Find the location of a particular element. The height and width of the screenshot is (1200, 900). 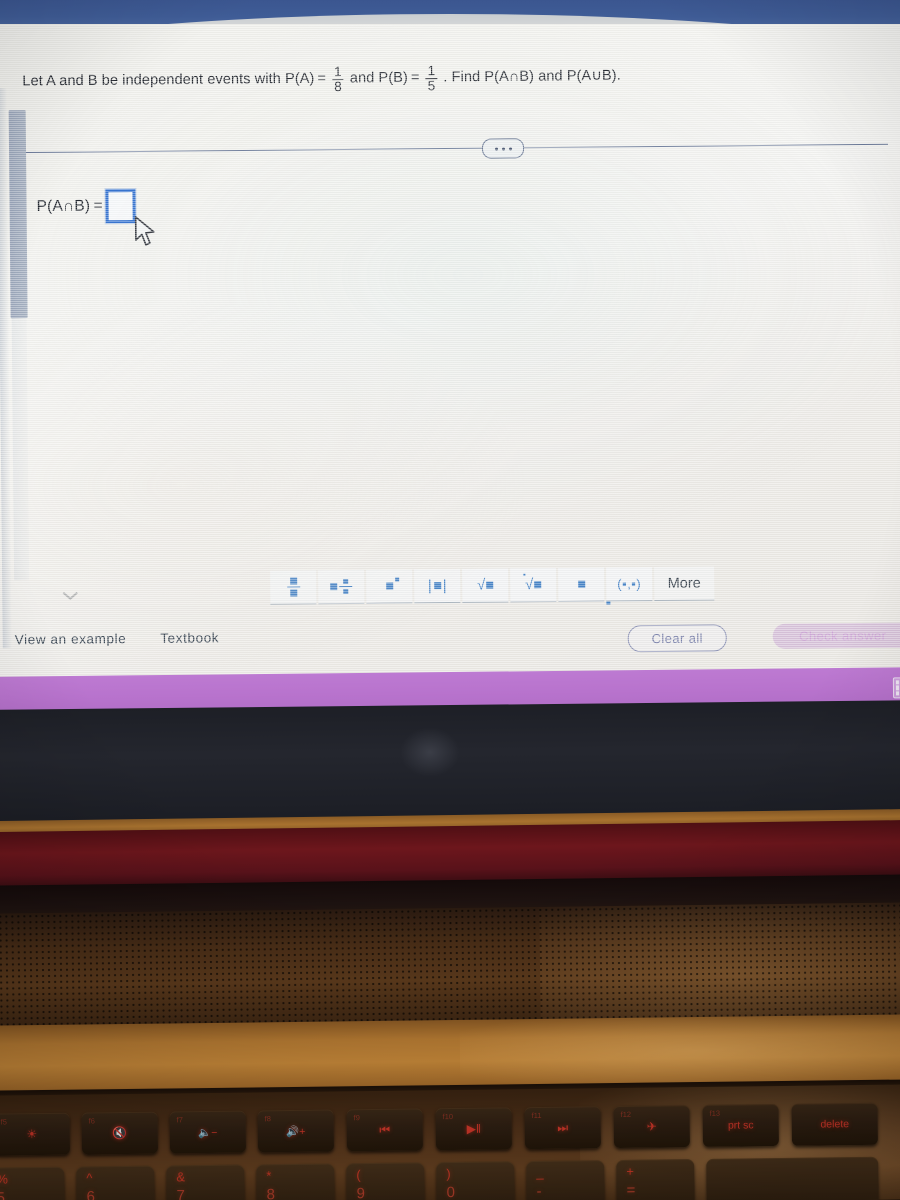

key-fn-label: f9 is located at coordinates (356, 1118).